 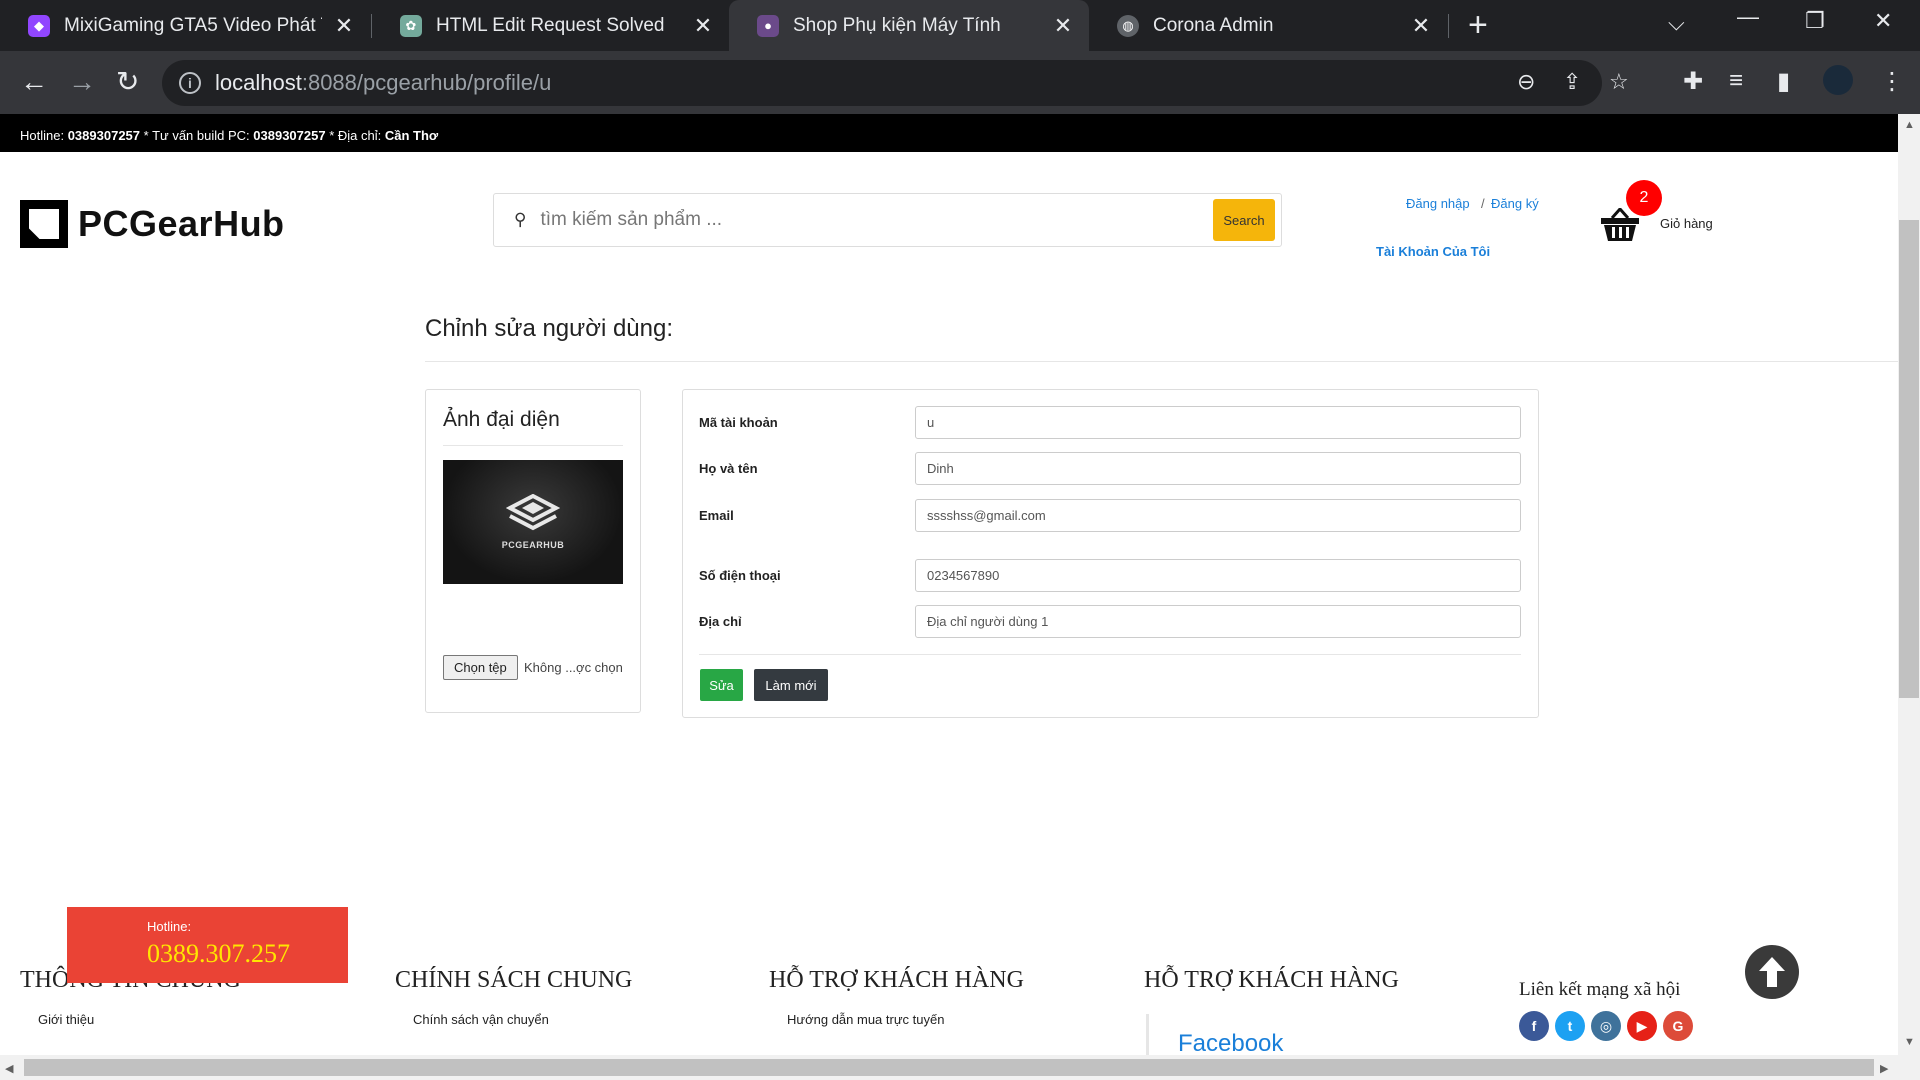 What do you see at coordinates (1230, 1042) in the screenshot?
I see `facebook-link: Facebook` at bounding box center [1230, 1042].